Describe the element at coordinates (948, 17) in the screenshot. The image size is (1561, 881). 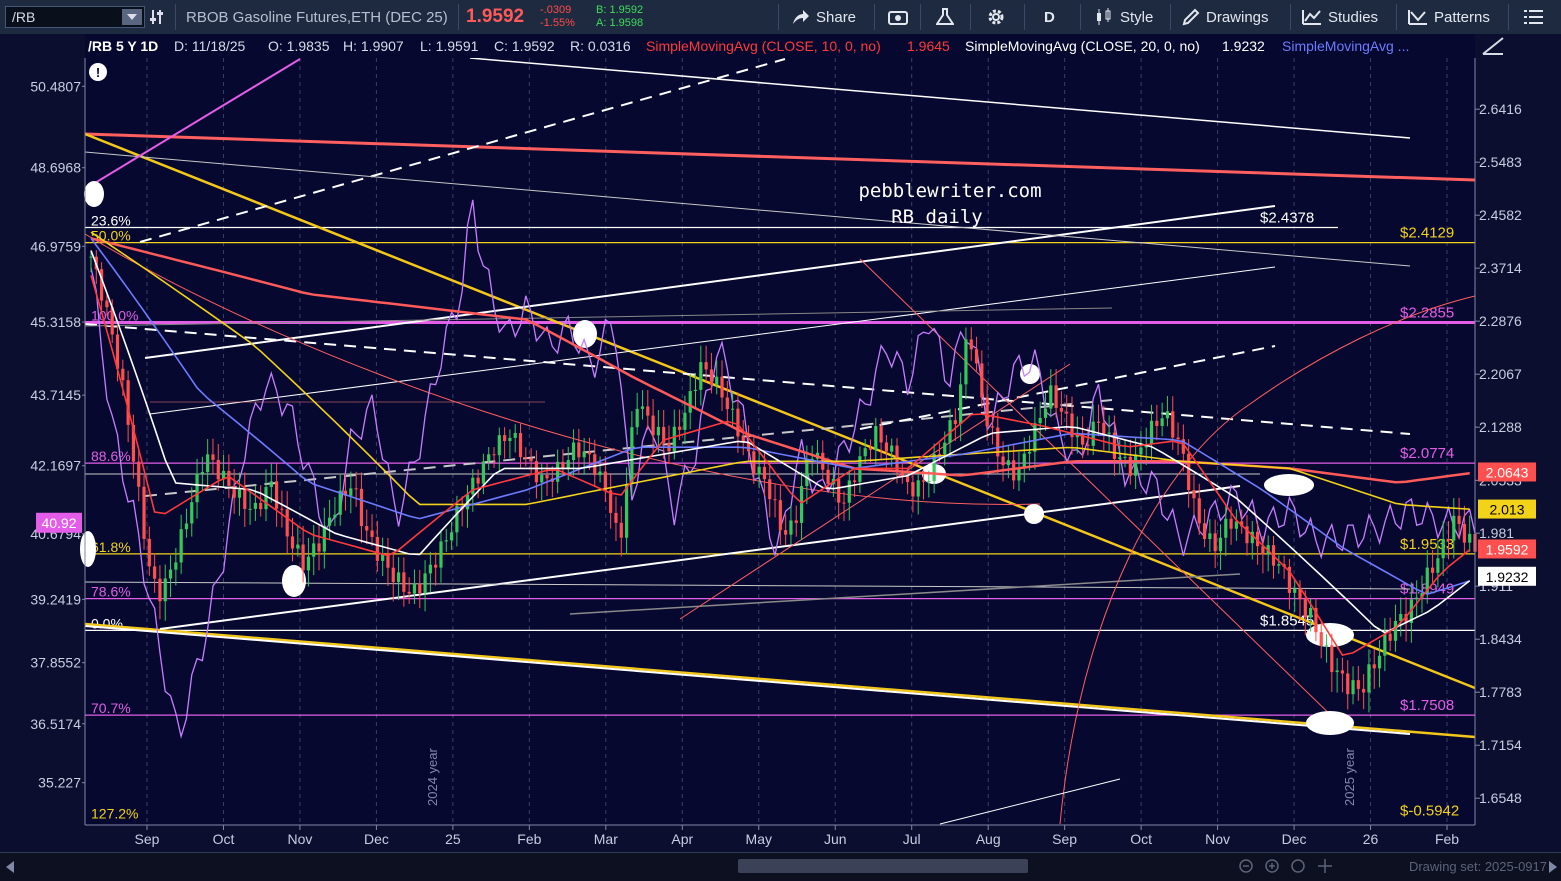
I see `flask-button` at that location.